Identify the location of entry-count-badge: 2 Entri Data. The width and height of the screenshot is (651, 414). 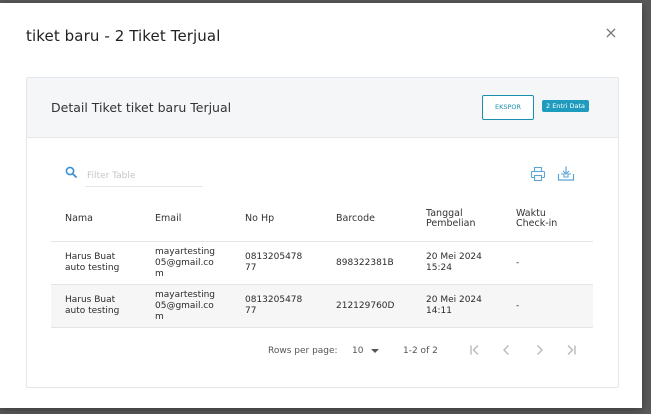
(566, 106).